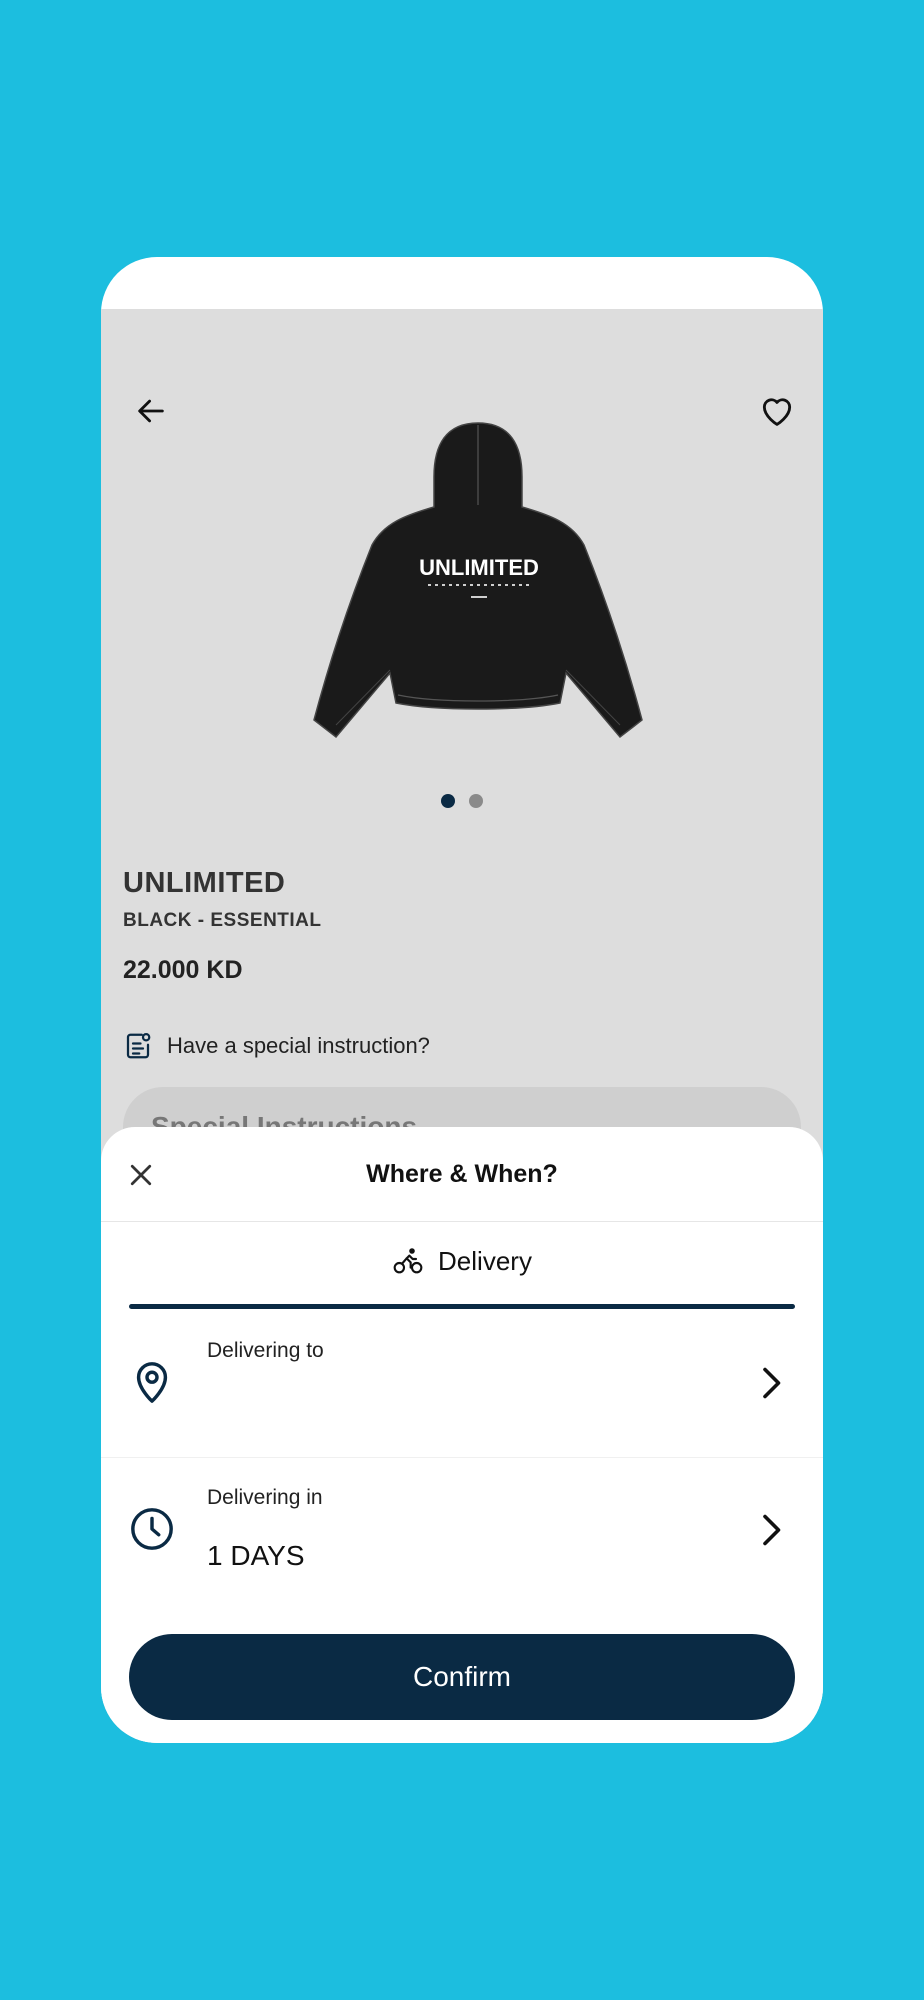  What do you see at coordinates (462, 1384) in the screenshot?
I see `delivering-to-row: Delivering to` at bounding box center [462, 1384].